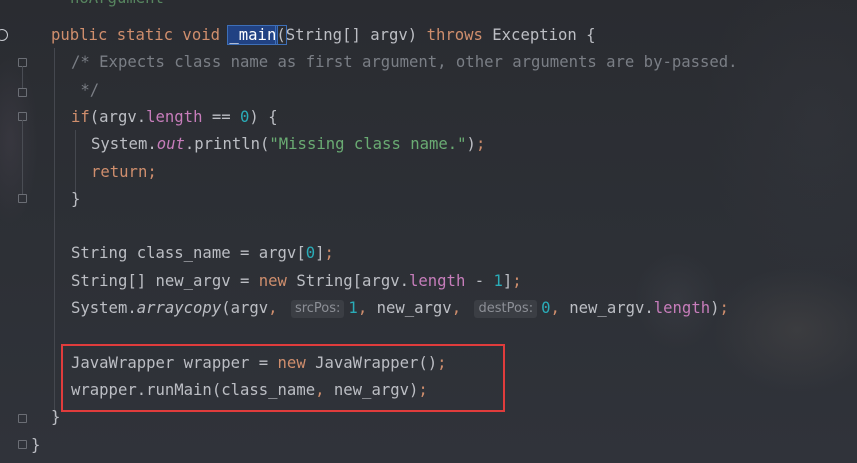 Image resolution: width=857 pixels, height=463 pixels. I want to click on code-token: throws, so click(459, 35).